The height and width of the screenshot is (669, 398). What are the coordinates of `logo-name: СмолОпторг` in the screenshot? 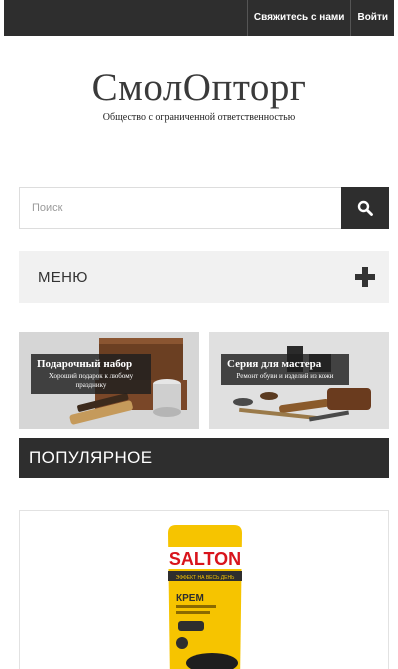 It's located at (199, 87).